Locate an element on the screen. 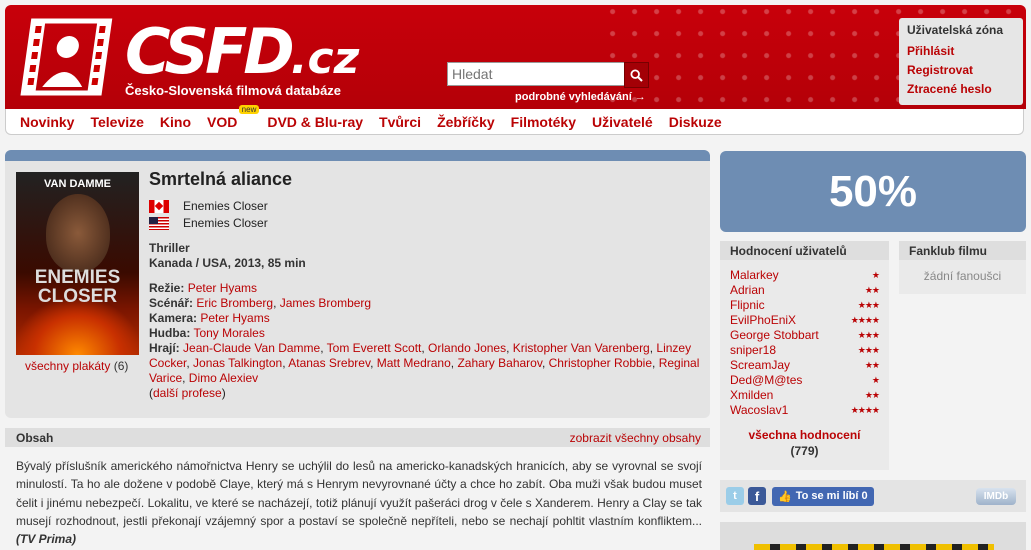 This screenshot has height=550, width=1031. crew-label: Scénář: is located at coordinates (171, 303).